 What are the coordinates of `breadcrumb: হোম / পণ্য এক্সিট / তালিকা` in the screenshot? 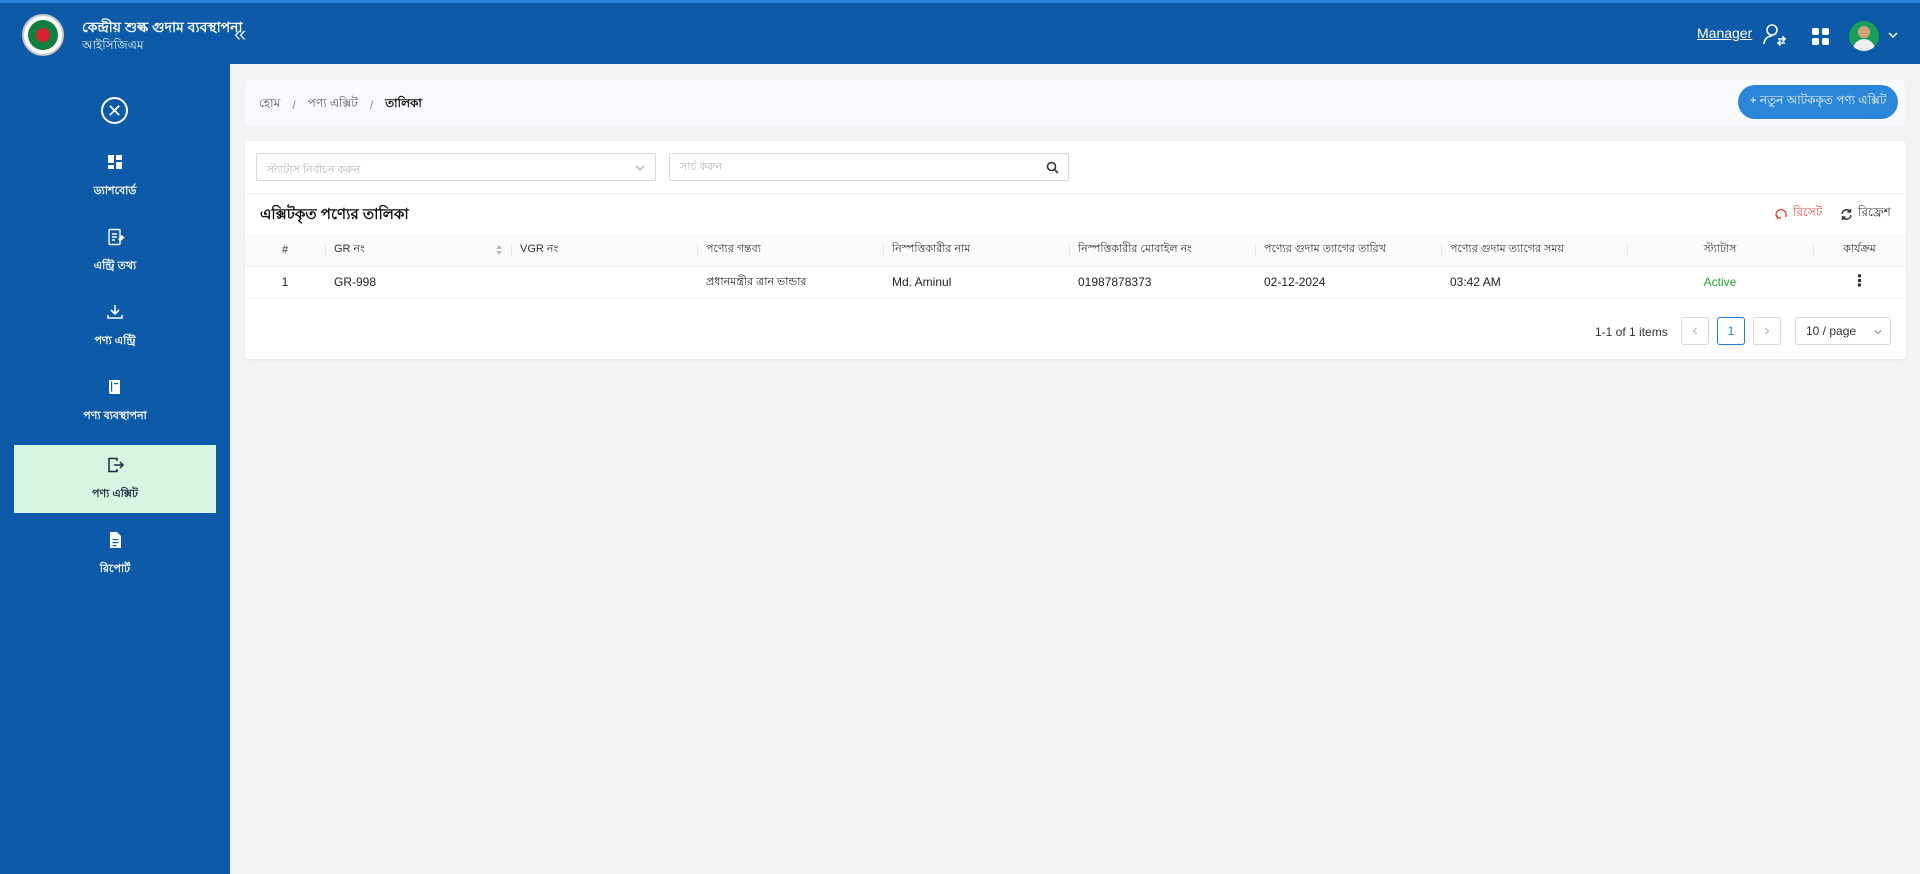 It's located at (340, 105).